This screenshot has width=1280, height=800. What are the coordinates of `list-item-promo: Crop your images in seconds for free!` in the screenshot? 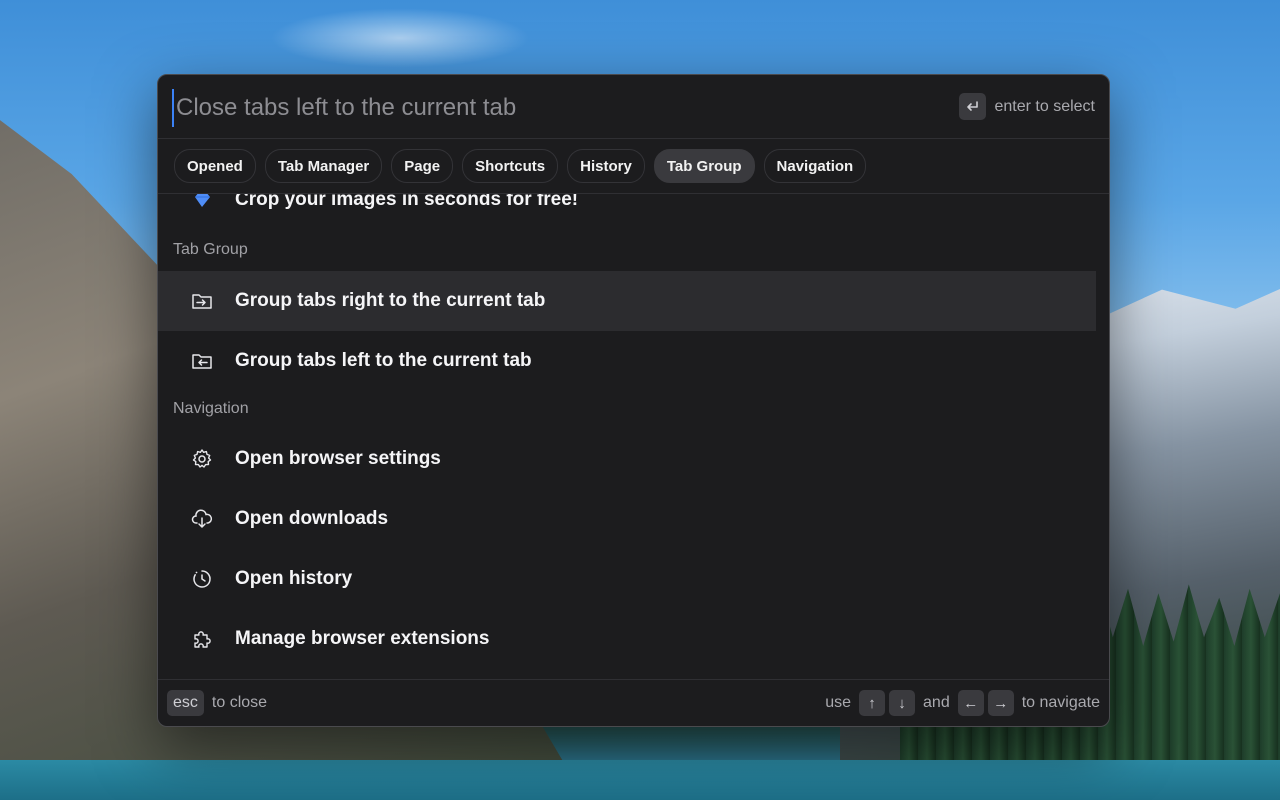 It's located at (627, 212).